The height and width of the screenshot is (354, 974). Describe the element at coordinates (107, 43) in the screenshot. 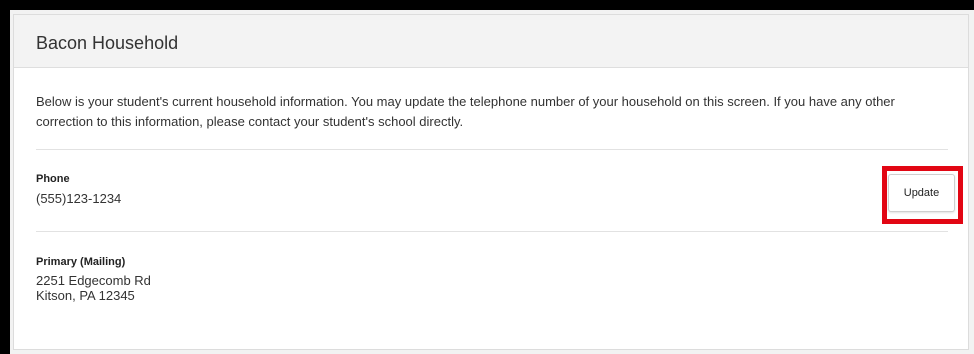

I see `household-title: Bacon Household` at that location.